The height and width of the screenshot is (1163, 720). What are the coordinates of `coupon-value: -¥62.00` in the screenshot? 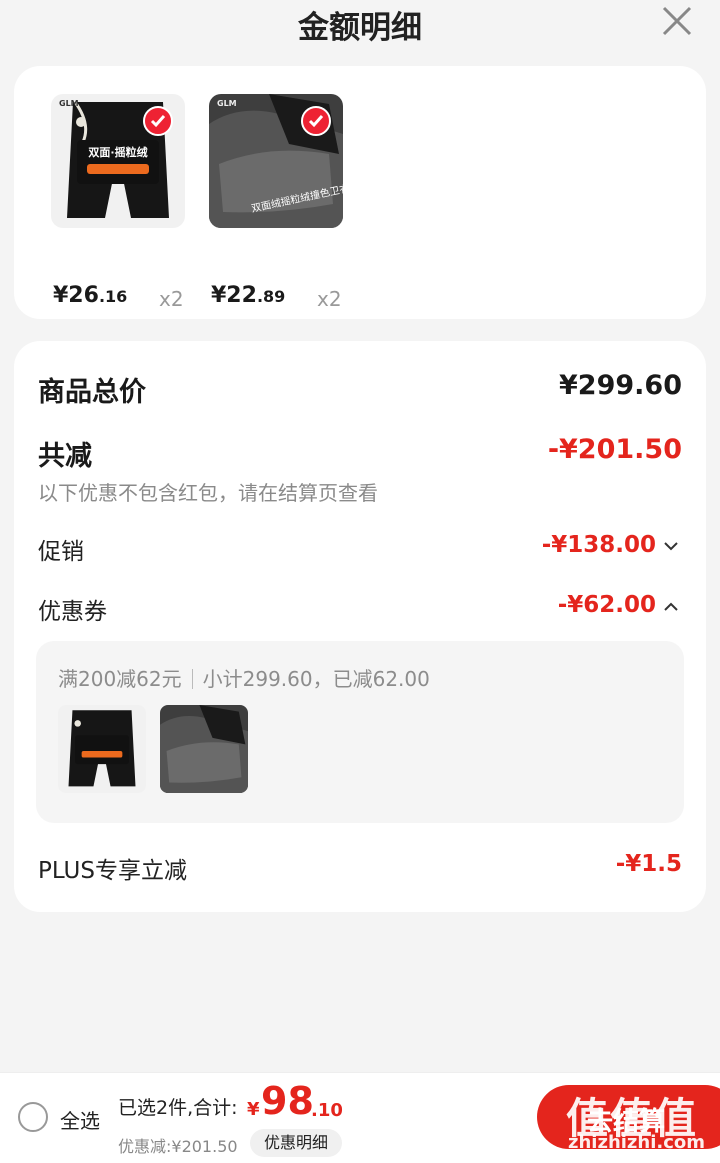 It's located at (606, 605).